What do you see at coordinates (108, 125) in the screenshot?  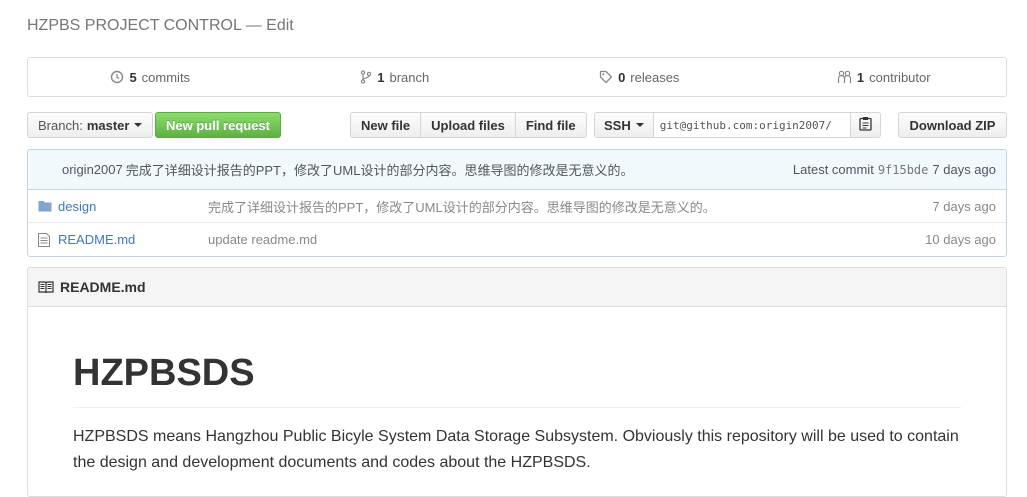 I see `branch-name: master` at bounding box center [108, 125].